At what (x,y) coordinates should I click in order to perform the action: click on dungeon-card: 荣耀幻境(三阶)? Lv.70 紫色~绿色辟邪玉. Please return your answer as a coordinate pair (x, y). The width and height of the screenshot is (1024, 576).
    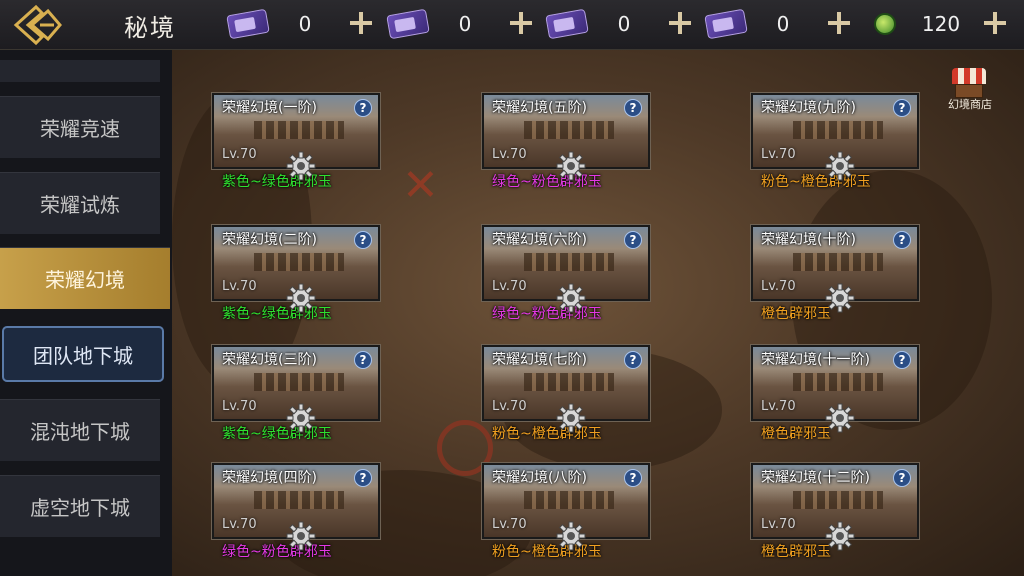
    Looking at the image, I should click on (296, 393).